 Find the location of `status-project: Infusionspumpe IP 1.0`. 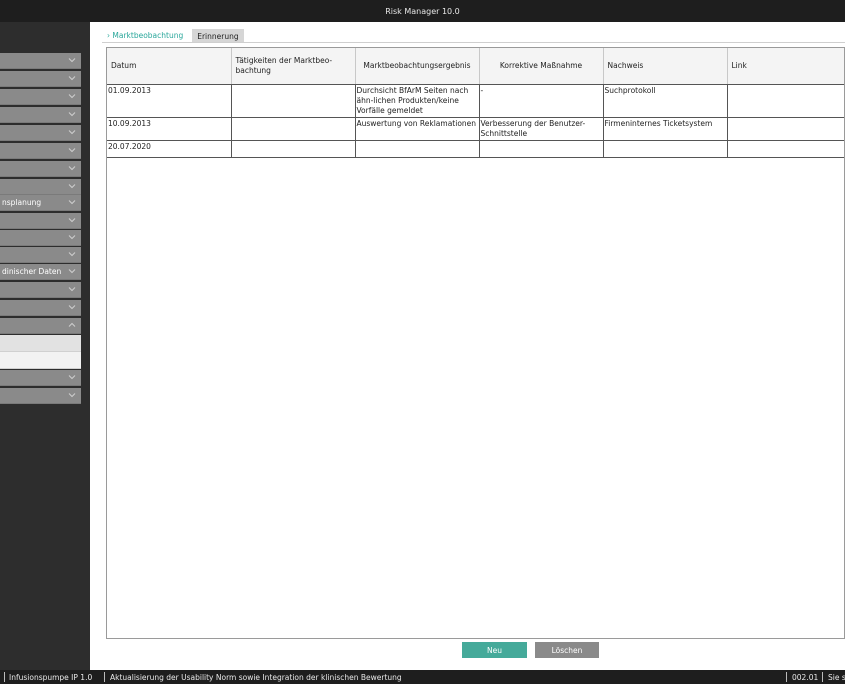

status-project: Infusionspumpe IP 1.0 is located at coordinates (51, 677).